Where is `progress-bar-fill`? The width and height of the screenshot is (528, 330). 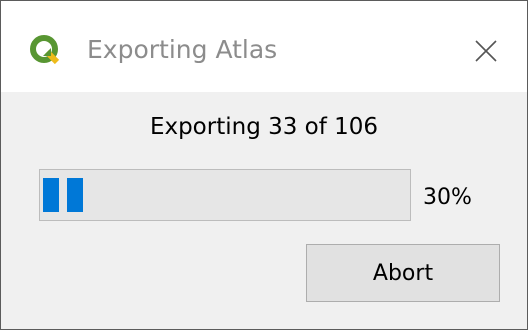
progress-bar-fill is located at coordinates (63, 195).